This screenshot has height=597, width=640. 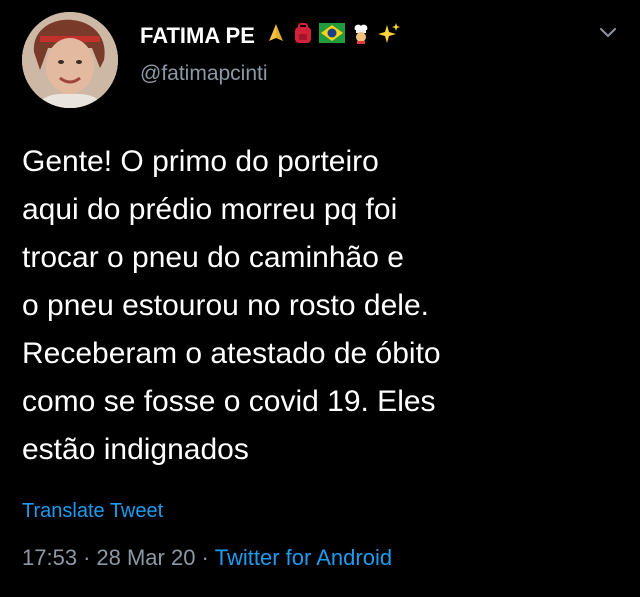 I want to click on tweet-metadata: 17:53 · 28 Mar 20 · Twitter for Android, so click(x=207, y=558).